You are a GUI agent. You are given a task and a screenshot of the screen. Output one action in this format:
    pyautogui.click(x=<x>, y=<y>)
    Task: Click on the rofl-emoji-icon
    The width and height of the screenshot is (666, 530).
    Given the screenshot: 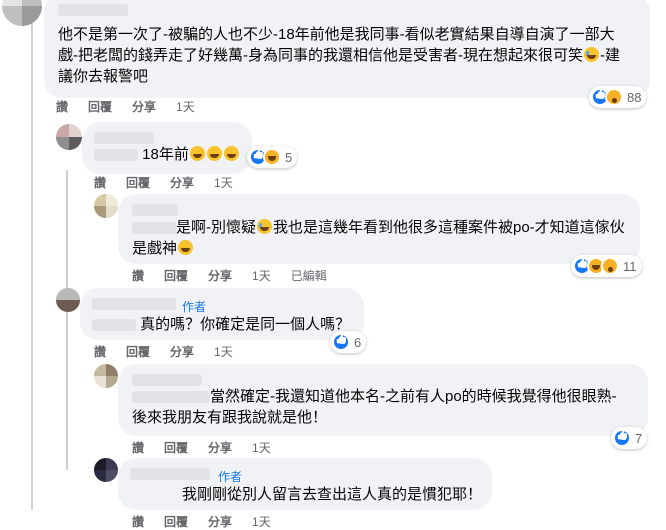 What is the action you would take?
    pyautogui.click(x=591, y=54)
    